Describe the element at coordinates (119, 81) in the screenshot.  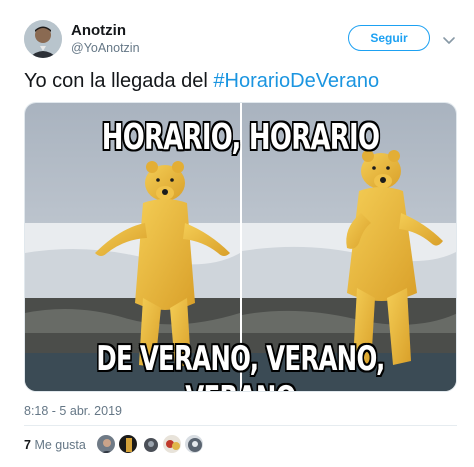
I see `tweet-text-body: Yo con la llegada del` at that location.